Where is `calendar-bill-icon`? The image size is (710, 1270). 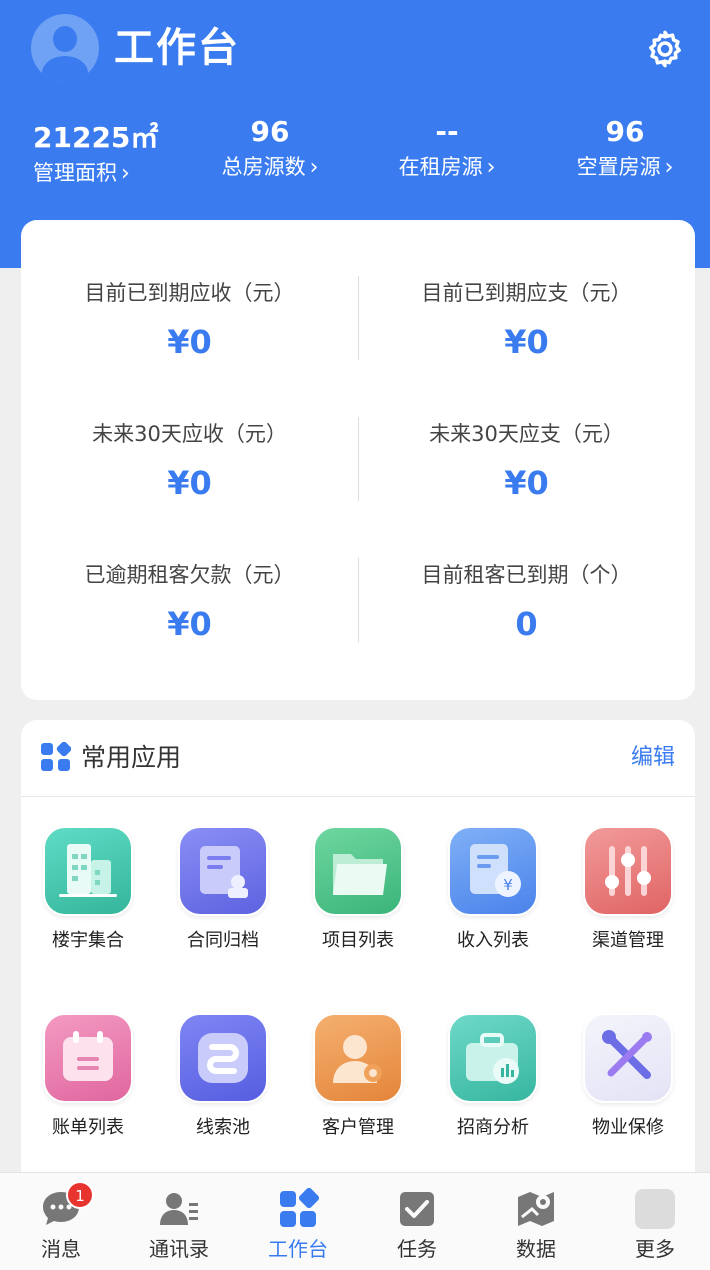 calendar-bill-icon is located at coordinates (88, 1058).